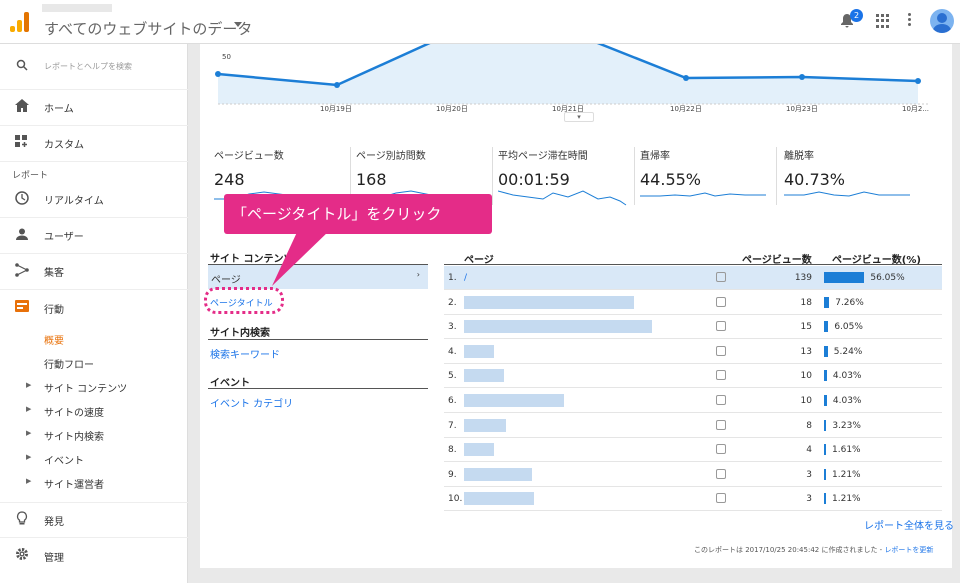  What do you see at coordinates (568, 178) in the screenshot?
I see `metric-avg-time: 平均ページ滞在時間 00:01:59` at bounding box center [568, 178].